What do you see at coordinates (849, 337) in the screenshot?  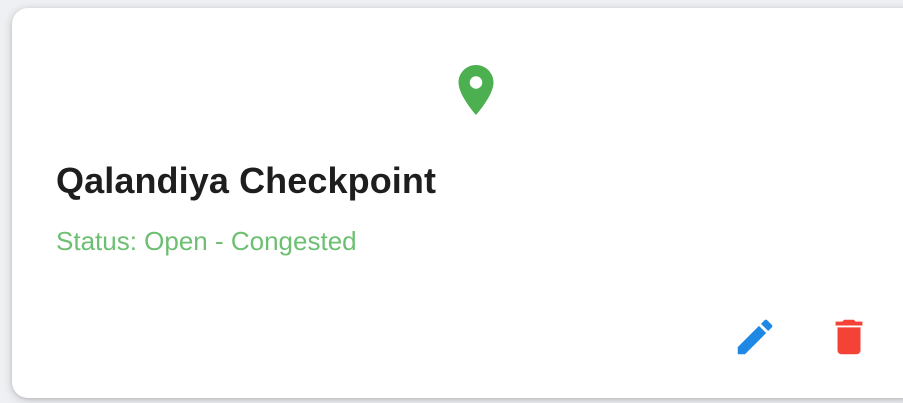 I see `trash-icon` at bounding box center [849, 337].